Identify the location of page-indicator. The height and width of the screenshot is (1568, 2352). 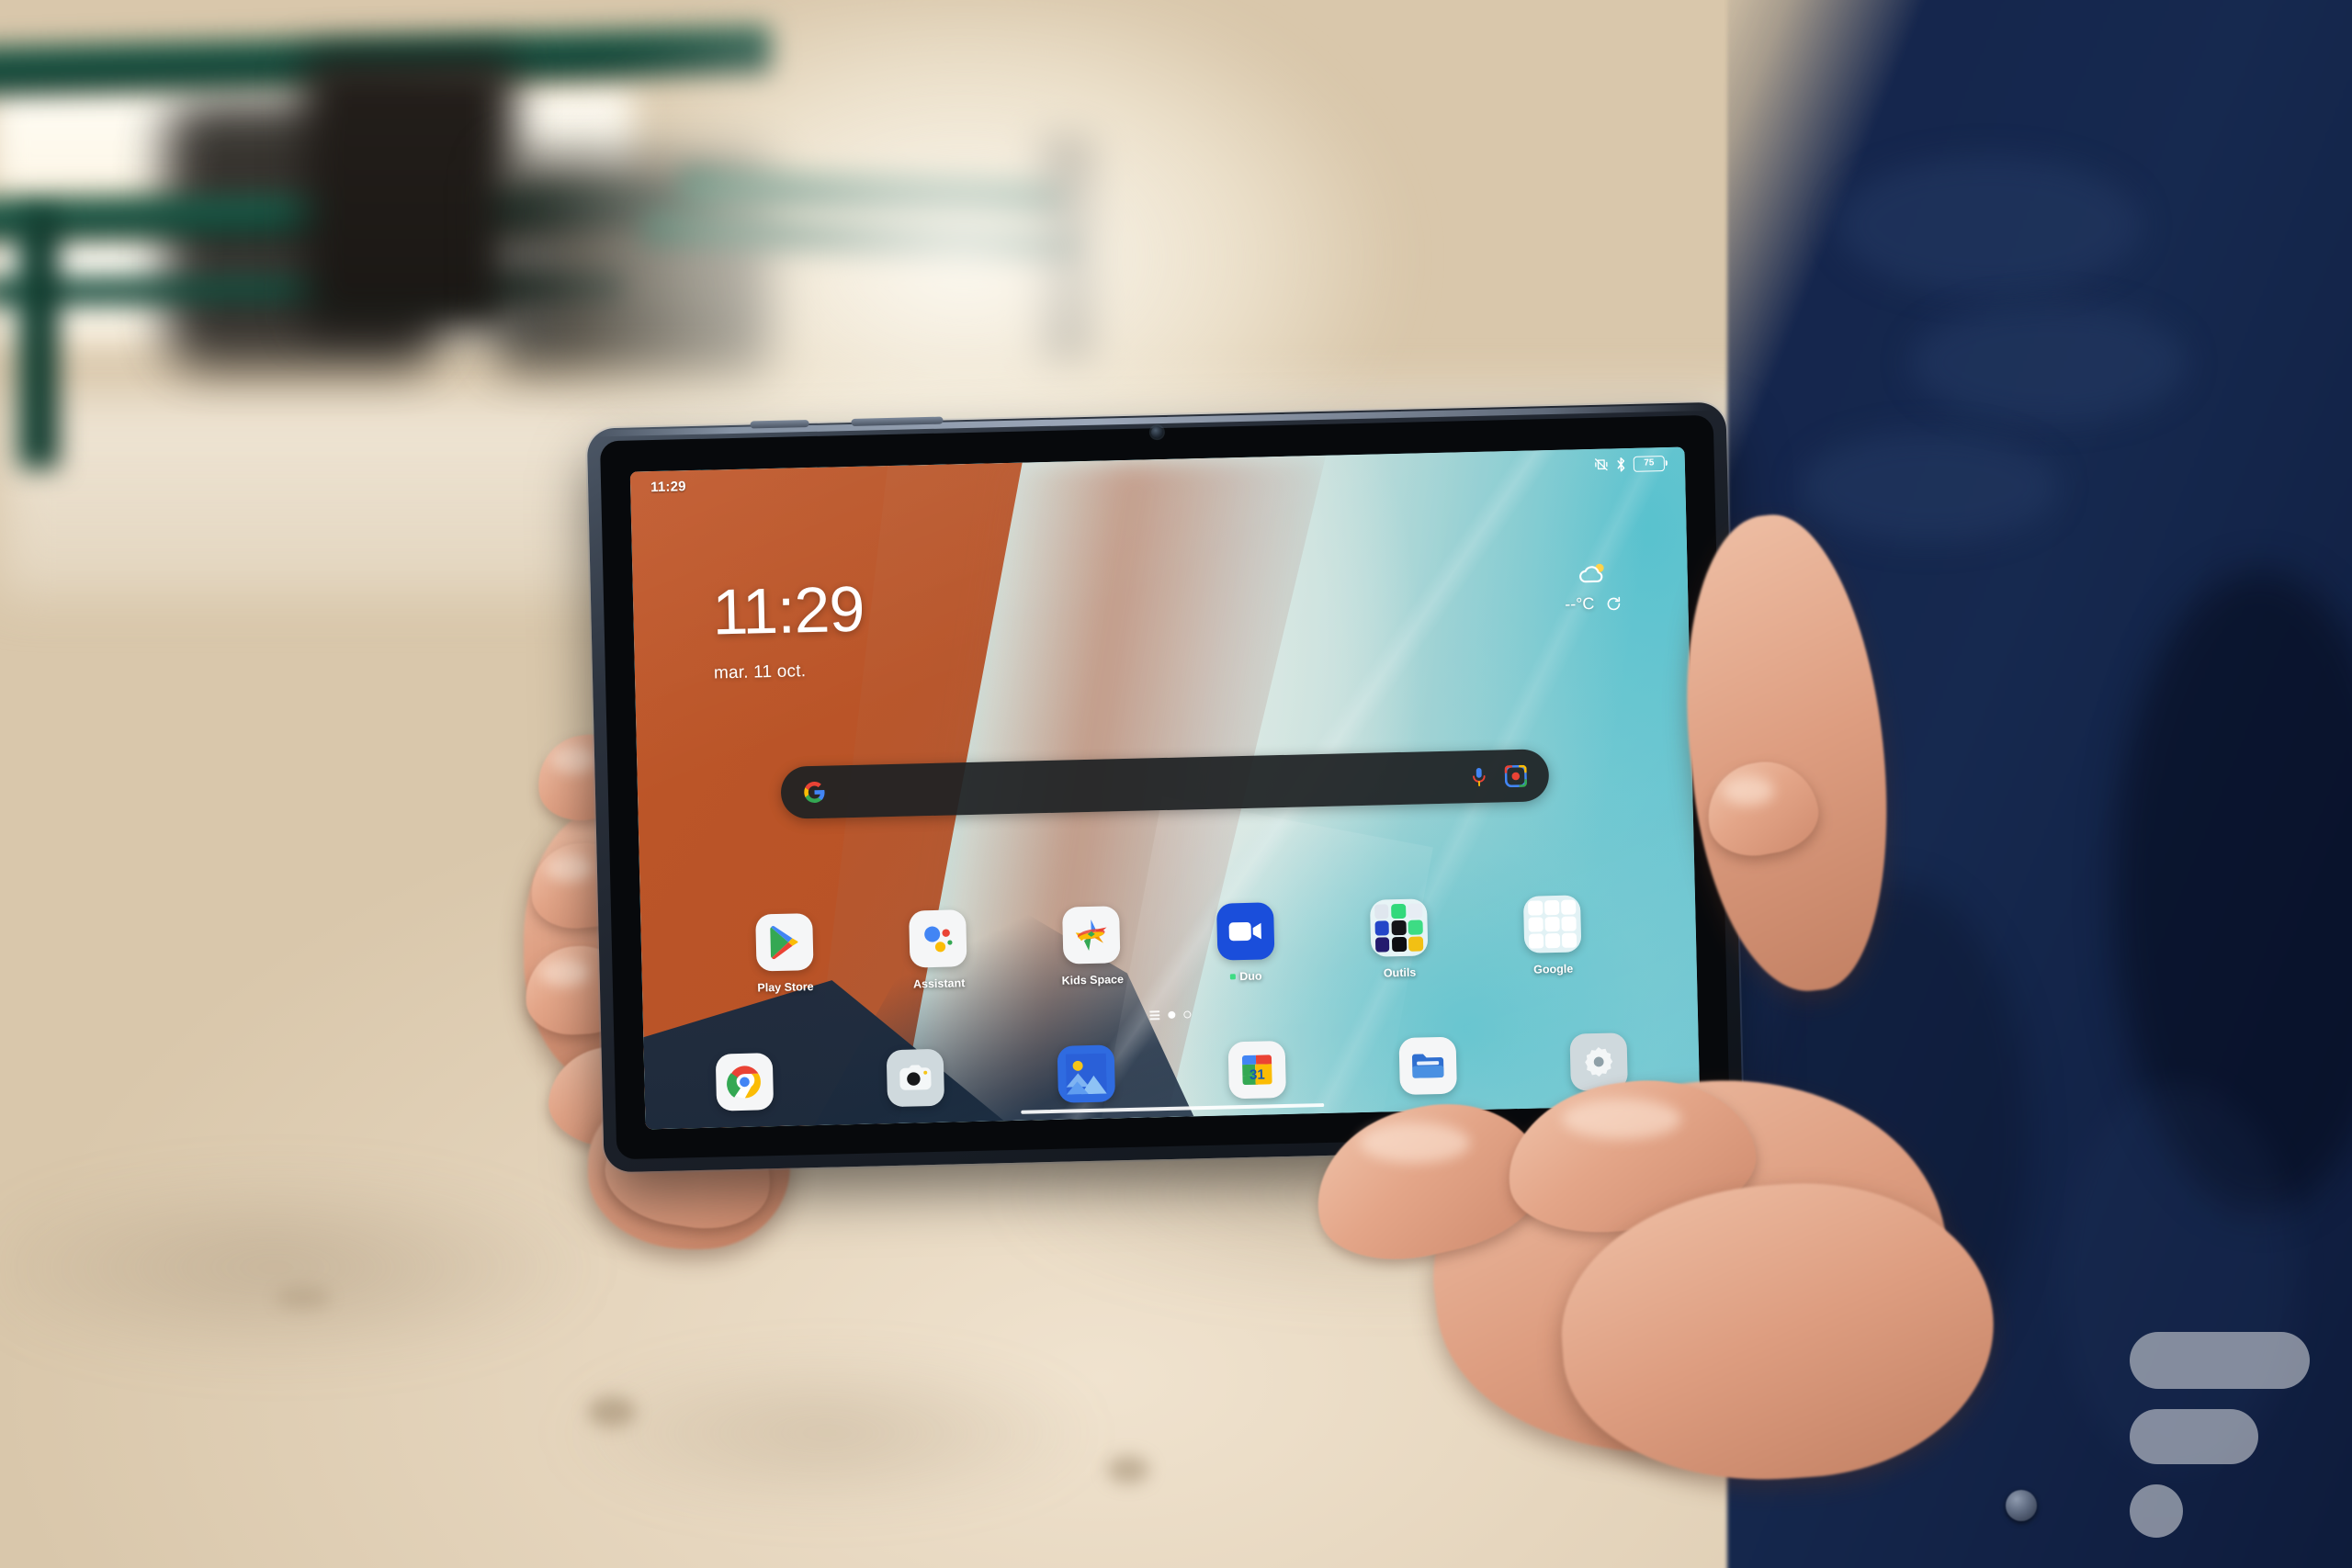
(1171, 1016).